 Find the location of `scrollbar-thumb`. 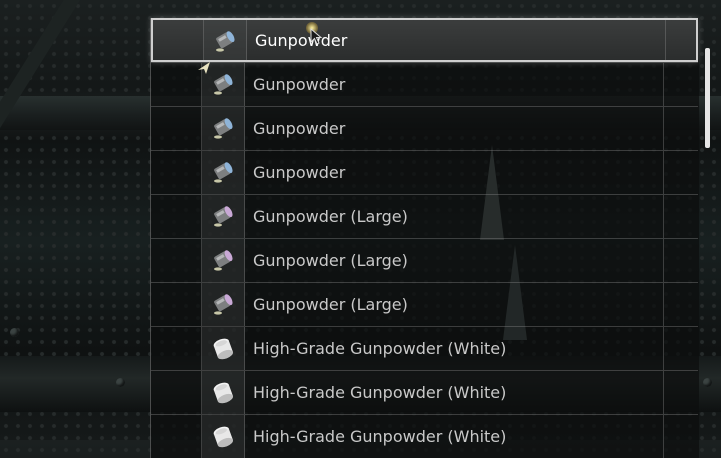

scrollbar-thumb is located at coordinates (707, 98).